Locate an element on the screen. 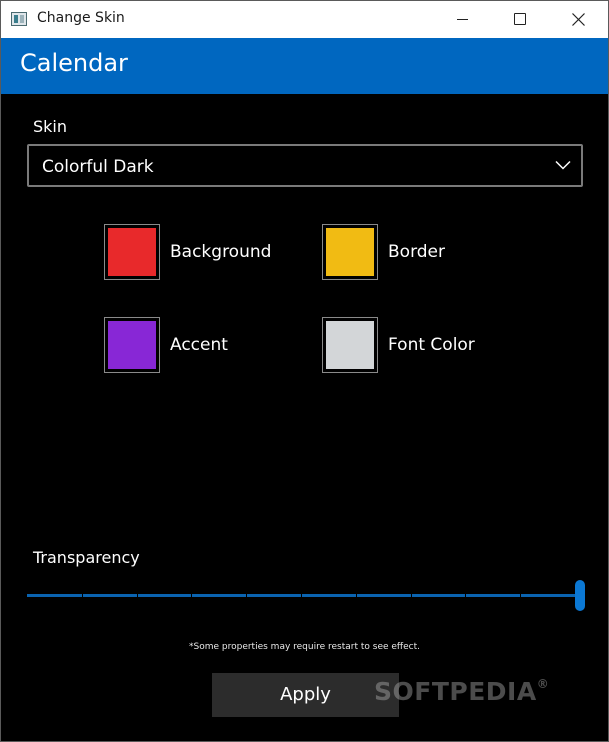 This screenshot has height=742, width=609. close-button is located at coordinates (579, 19).